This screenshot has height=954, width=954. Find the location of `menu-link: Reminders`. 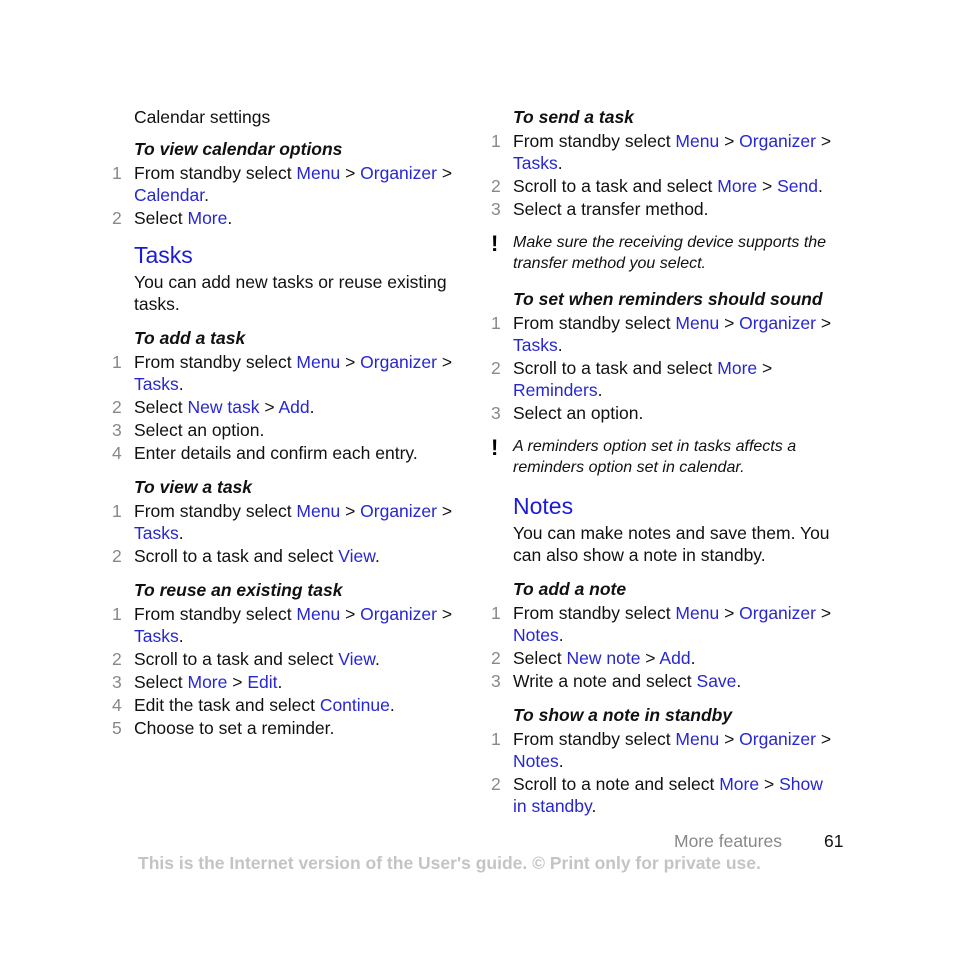

menu-link: Reminders is located at coordinates (555, 390).